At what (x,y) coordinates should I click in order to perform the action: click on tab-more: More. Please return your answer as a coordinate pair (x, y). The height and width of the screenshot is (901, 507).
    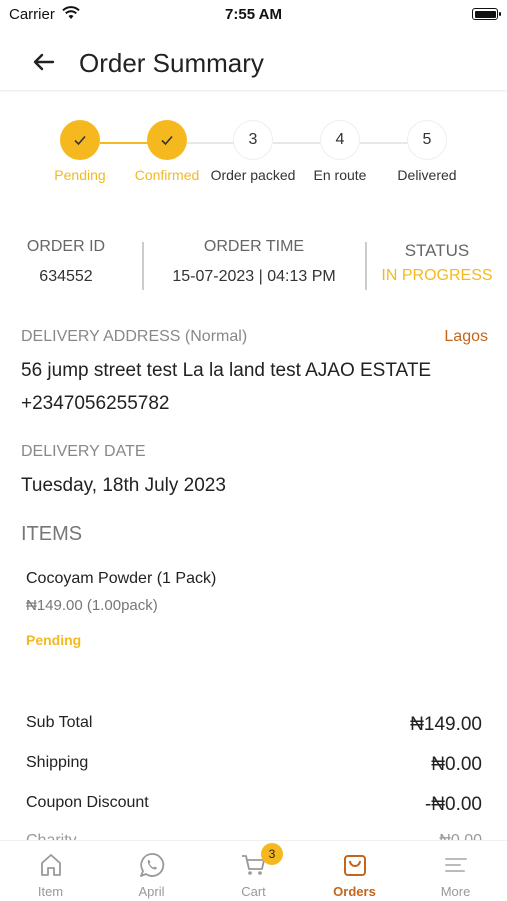
    Looking at the image, I should click on (455, 871).